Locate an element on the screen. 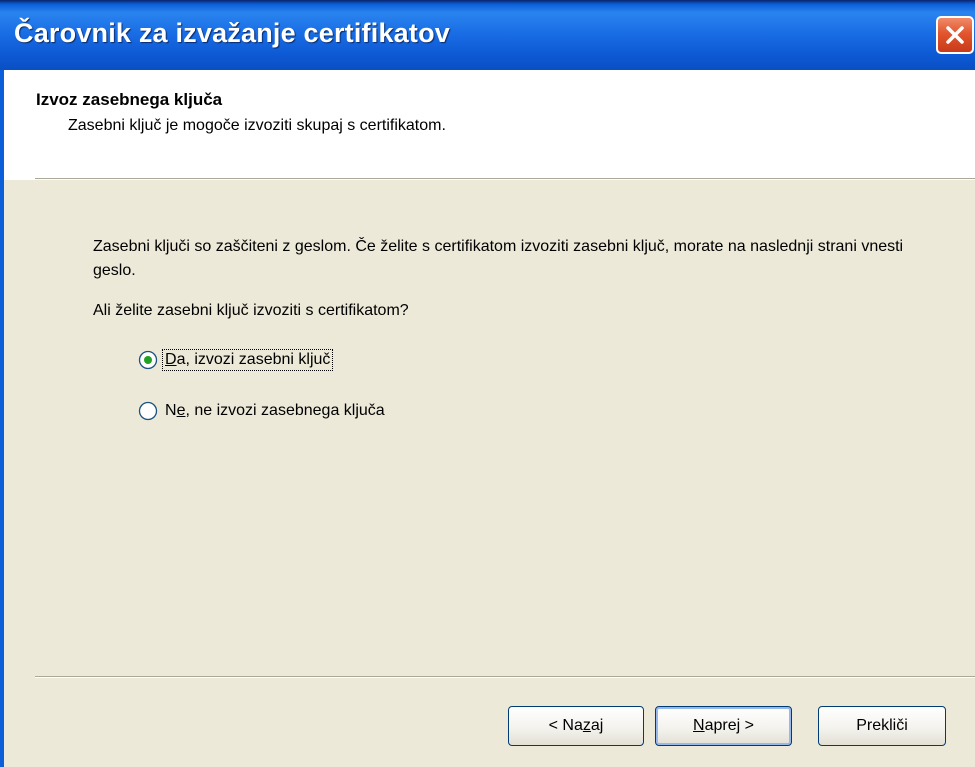 Image resolution: width=975 pixels, height=767 pixels. radio-export-no-label: Ne, ne izvozi zasebnega ključa is located at coordinates (275, 410).